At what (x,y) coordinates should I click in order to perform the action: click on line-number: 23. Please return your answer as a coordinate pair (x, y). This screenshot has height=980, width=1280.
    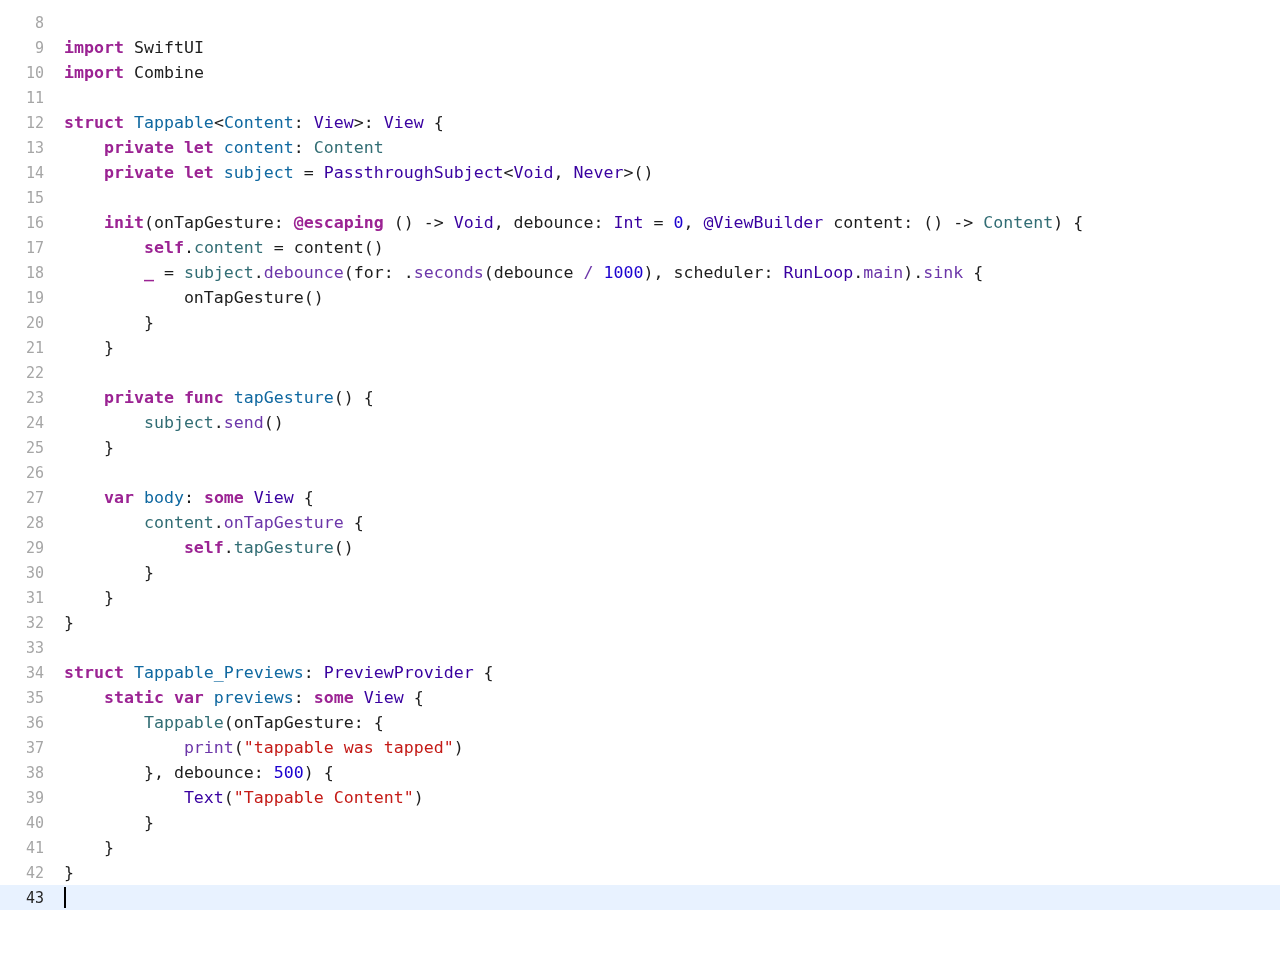
    Looking at the image, I should click on (34, 397).